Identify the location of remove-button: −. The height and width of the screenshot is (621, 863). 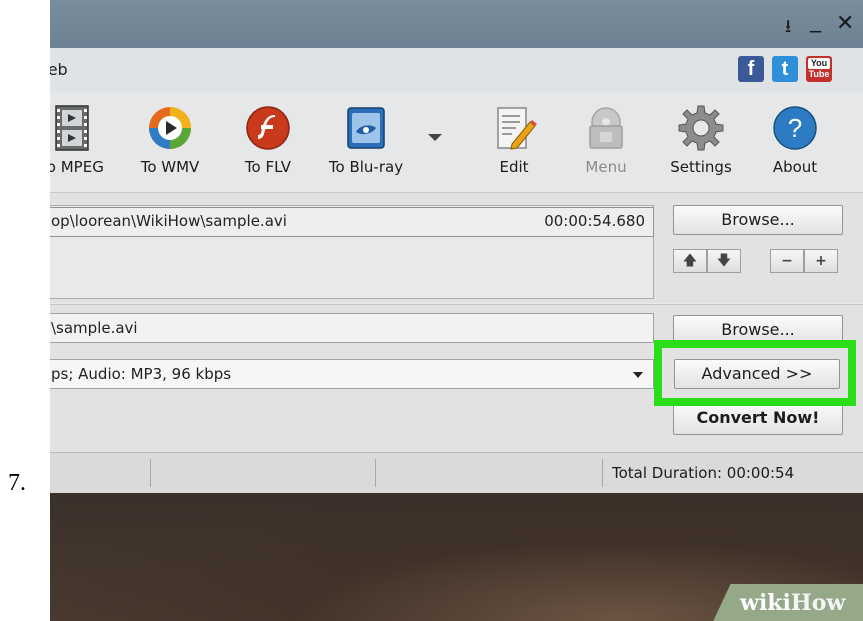
(787, 261).